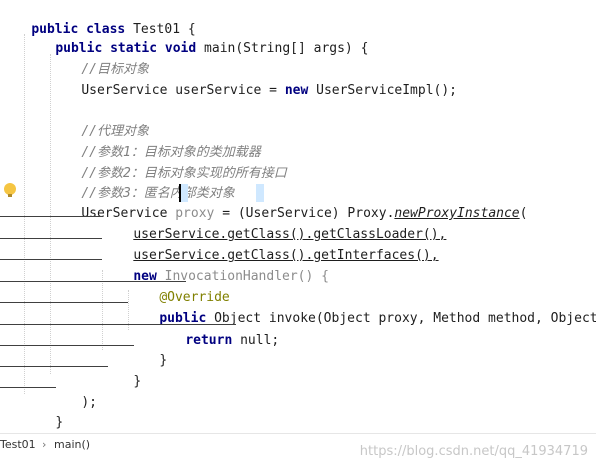 The width and height of the screenshot is (596, 470). I want to click on code-line-13: @Override, so click(178, 286).